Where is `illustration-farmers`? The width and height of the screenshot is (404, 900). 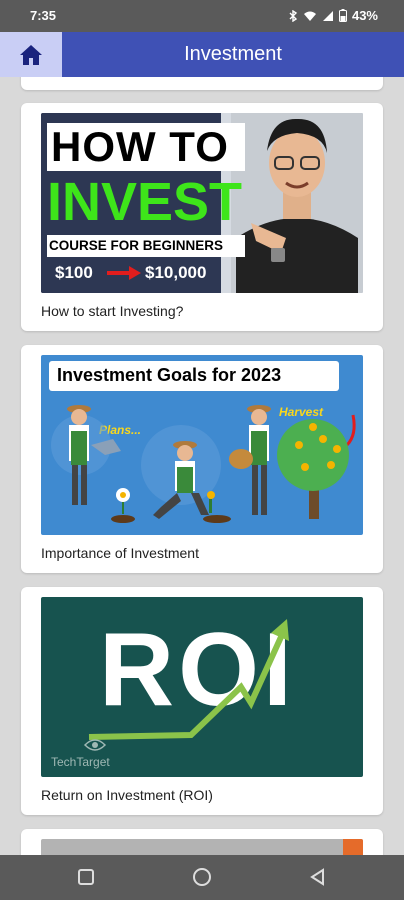 illustration-farmers is located at coordinates (203, 464).